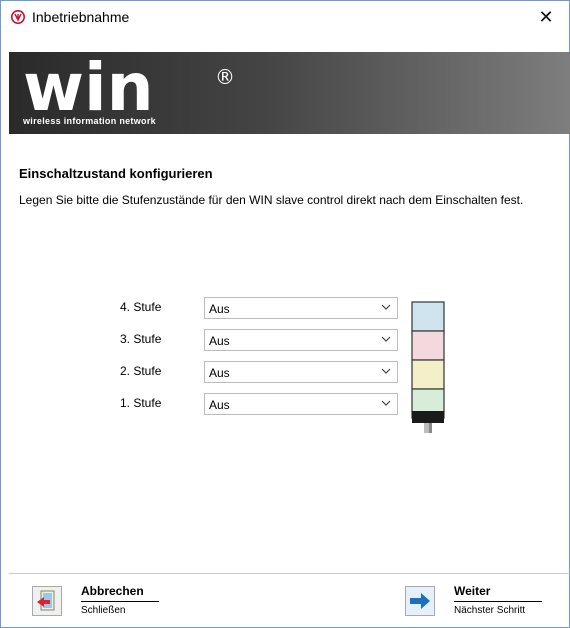 The image size is (570, 628). Describe the element at coordinates (498, 601) in the screenshot. I see `next-underline` at that location.